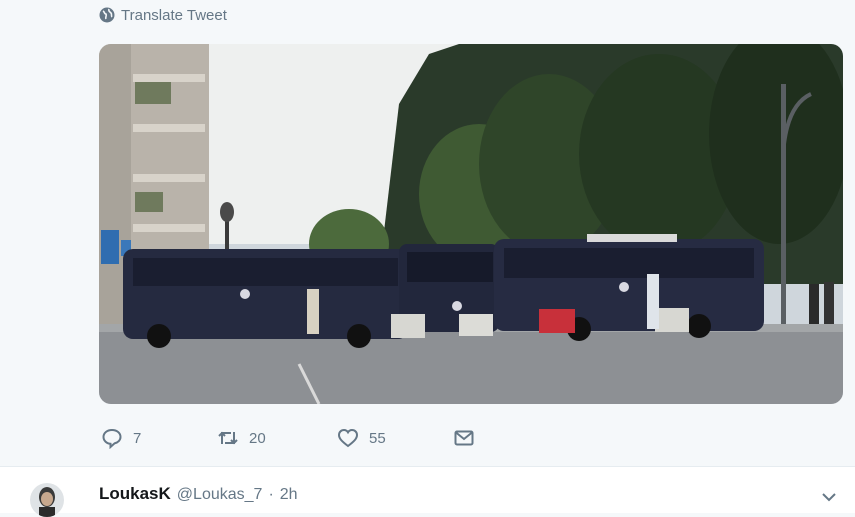  I want to click on retweet-button: 20, so click(241, 438).